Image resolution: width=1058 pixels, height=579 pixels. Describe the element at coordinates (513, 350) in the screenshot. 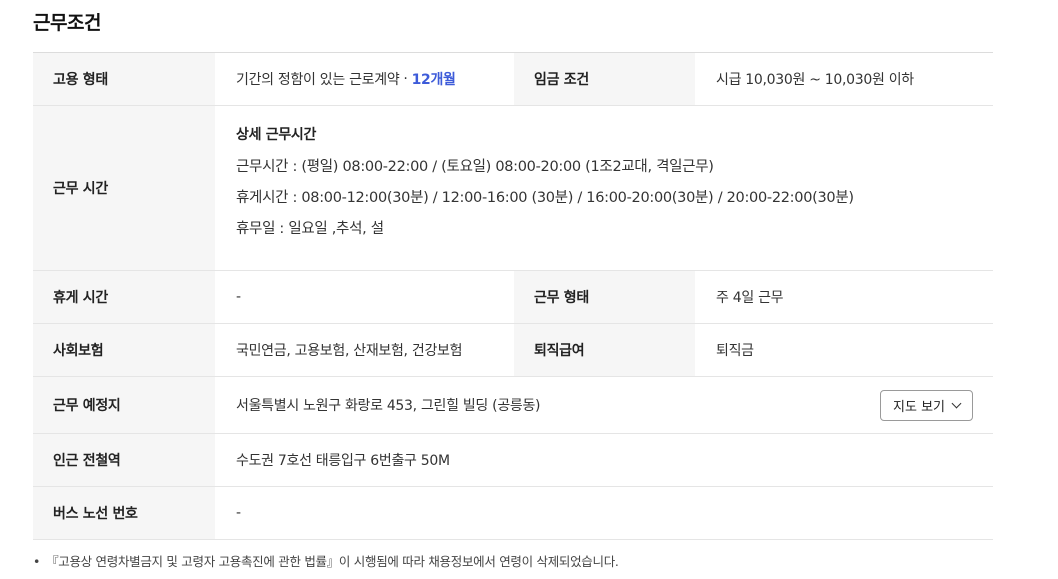

I see `row-insurance: 사회보험 국민연금, 고용보험, 산재보험, 건강보험 퇴직급여 퇴직금` at that location.